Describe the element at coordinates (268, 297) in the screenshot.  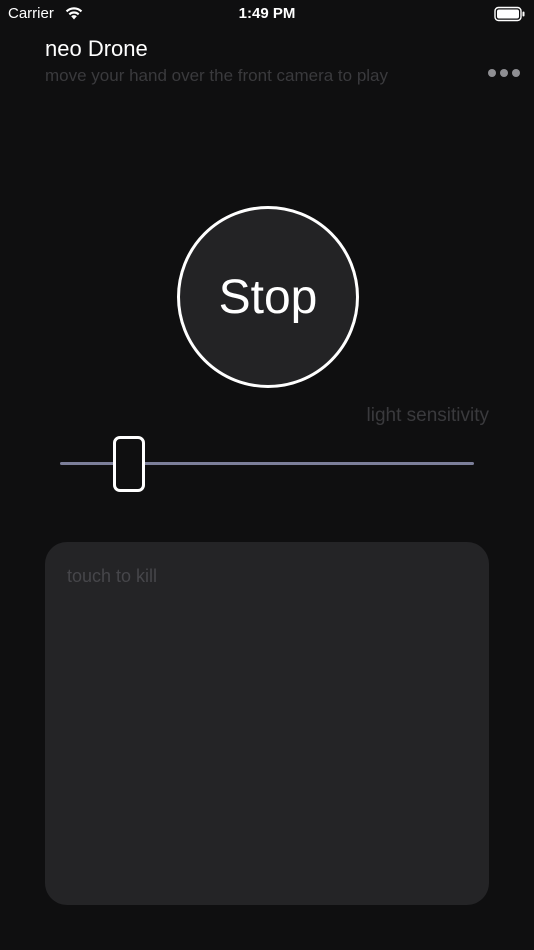
I see `stop-button: Stop` at that location.